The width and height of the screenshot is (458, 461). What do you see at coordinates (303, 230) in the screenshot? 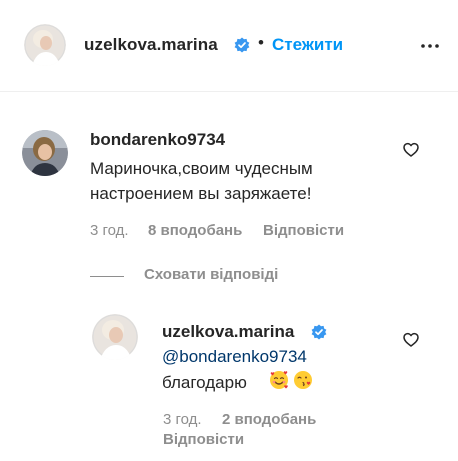
I see `comment-reply-button: Відповісти` at bounding box center [303, 230].